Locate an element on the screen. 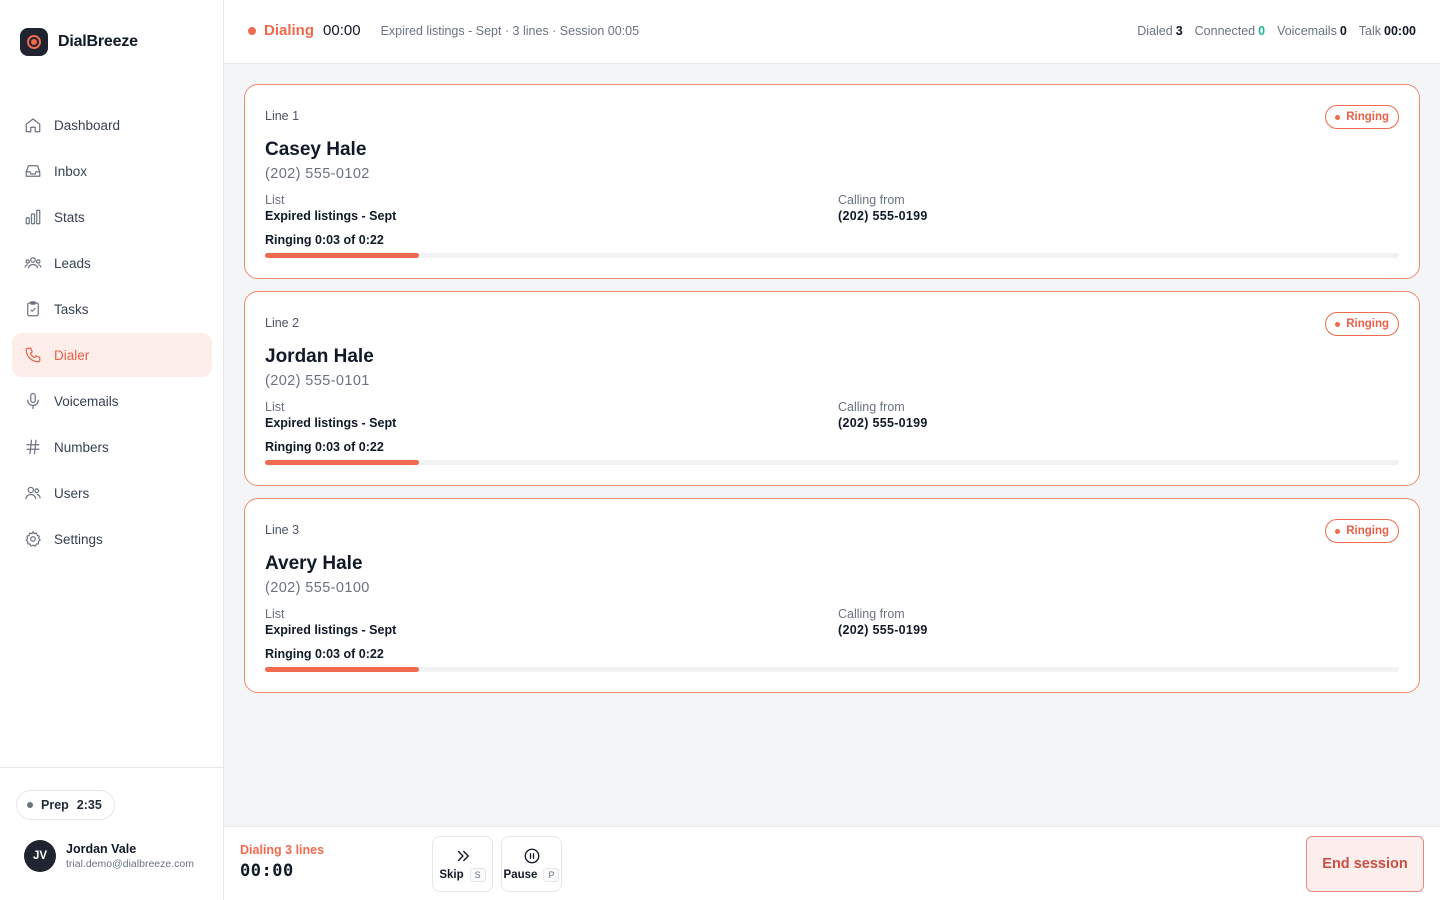 The height and width of the screenshot is (900, 1440). contact-phone: (202) 555-0101 is located at coordinates (317, 381).